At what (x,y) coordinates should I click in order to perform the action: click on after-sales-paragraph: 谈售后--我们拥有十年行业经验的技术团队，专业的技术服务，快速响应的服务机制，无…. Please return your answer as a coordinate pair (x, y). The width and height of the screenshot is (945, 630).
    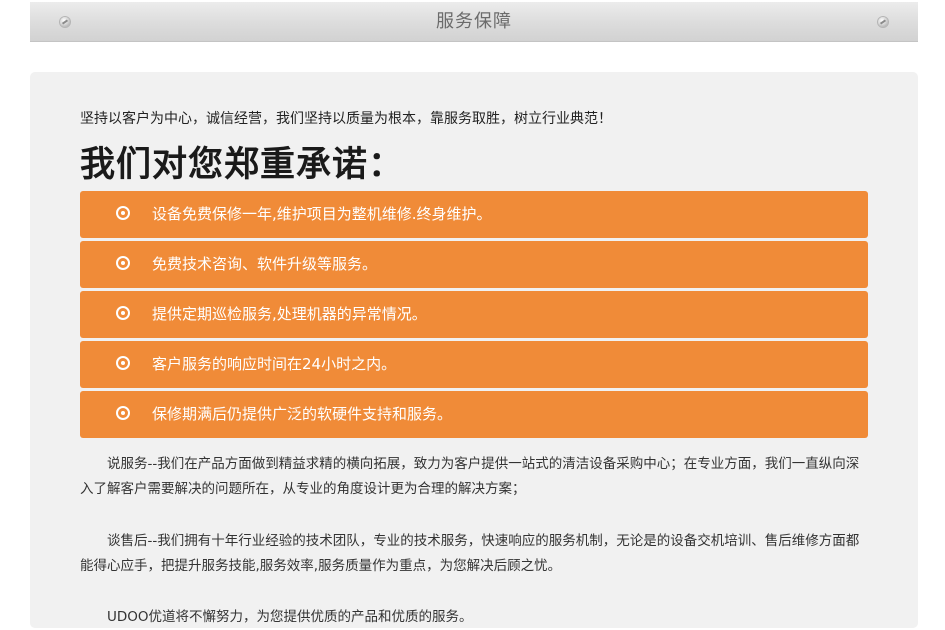
    Looking at the image, I should click on (470, 553).